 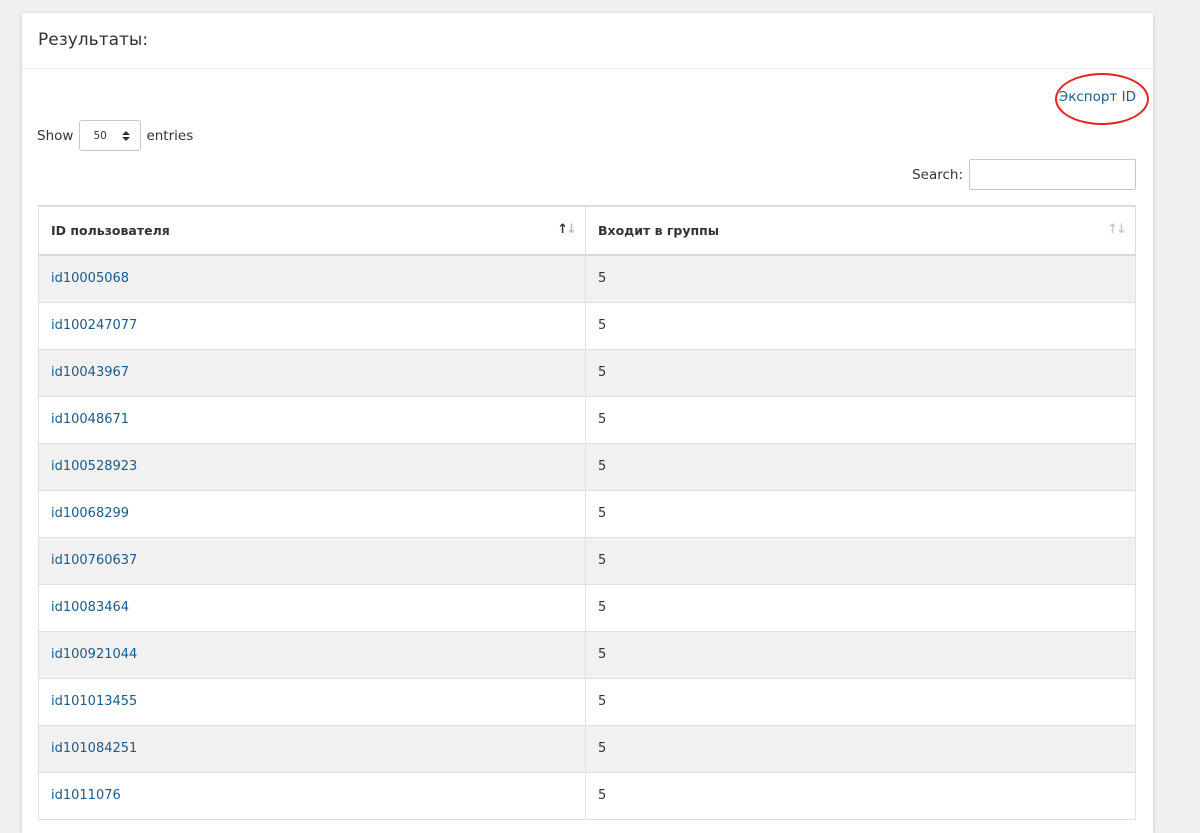 I want to click on table-row: id101013455 5, so click(x=587, y=702).